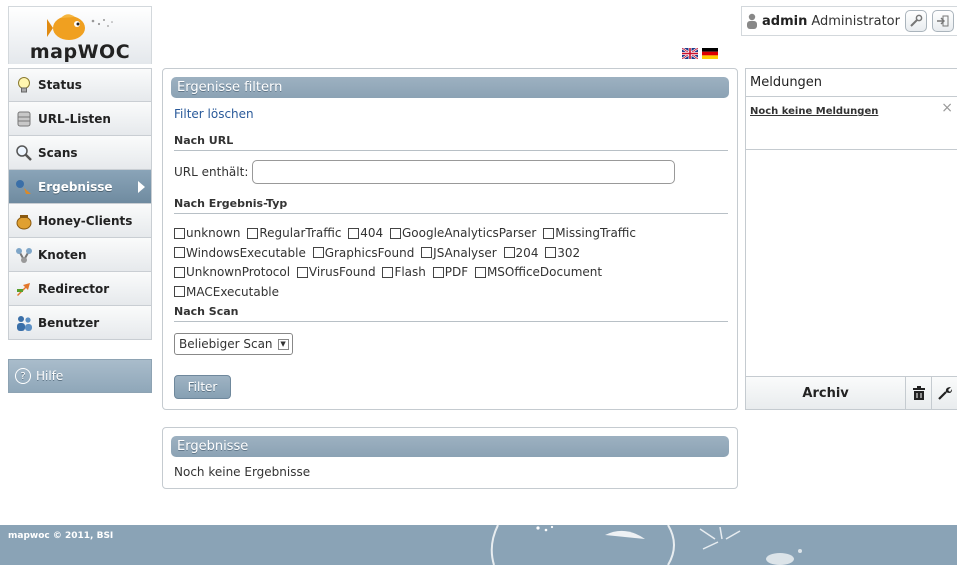  I want to click on results-icon, so click(24, 187).